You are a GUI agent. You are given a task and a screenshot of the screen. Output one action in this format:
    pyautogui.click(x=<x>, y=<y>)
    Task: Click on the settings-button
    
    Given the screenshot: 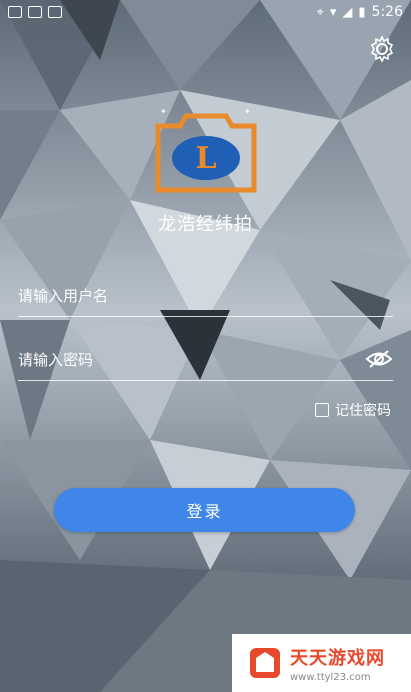 What is the action you would take?
    pyautogui.click(x=382, y=49)
    